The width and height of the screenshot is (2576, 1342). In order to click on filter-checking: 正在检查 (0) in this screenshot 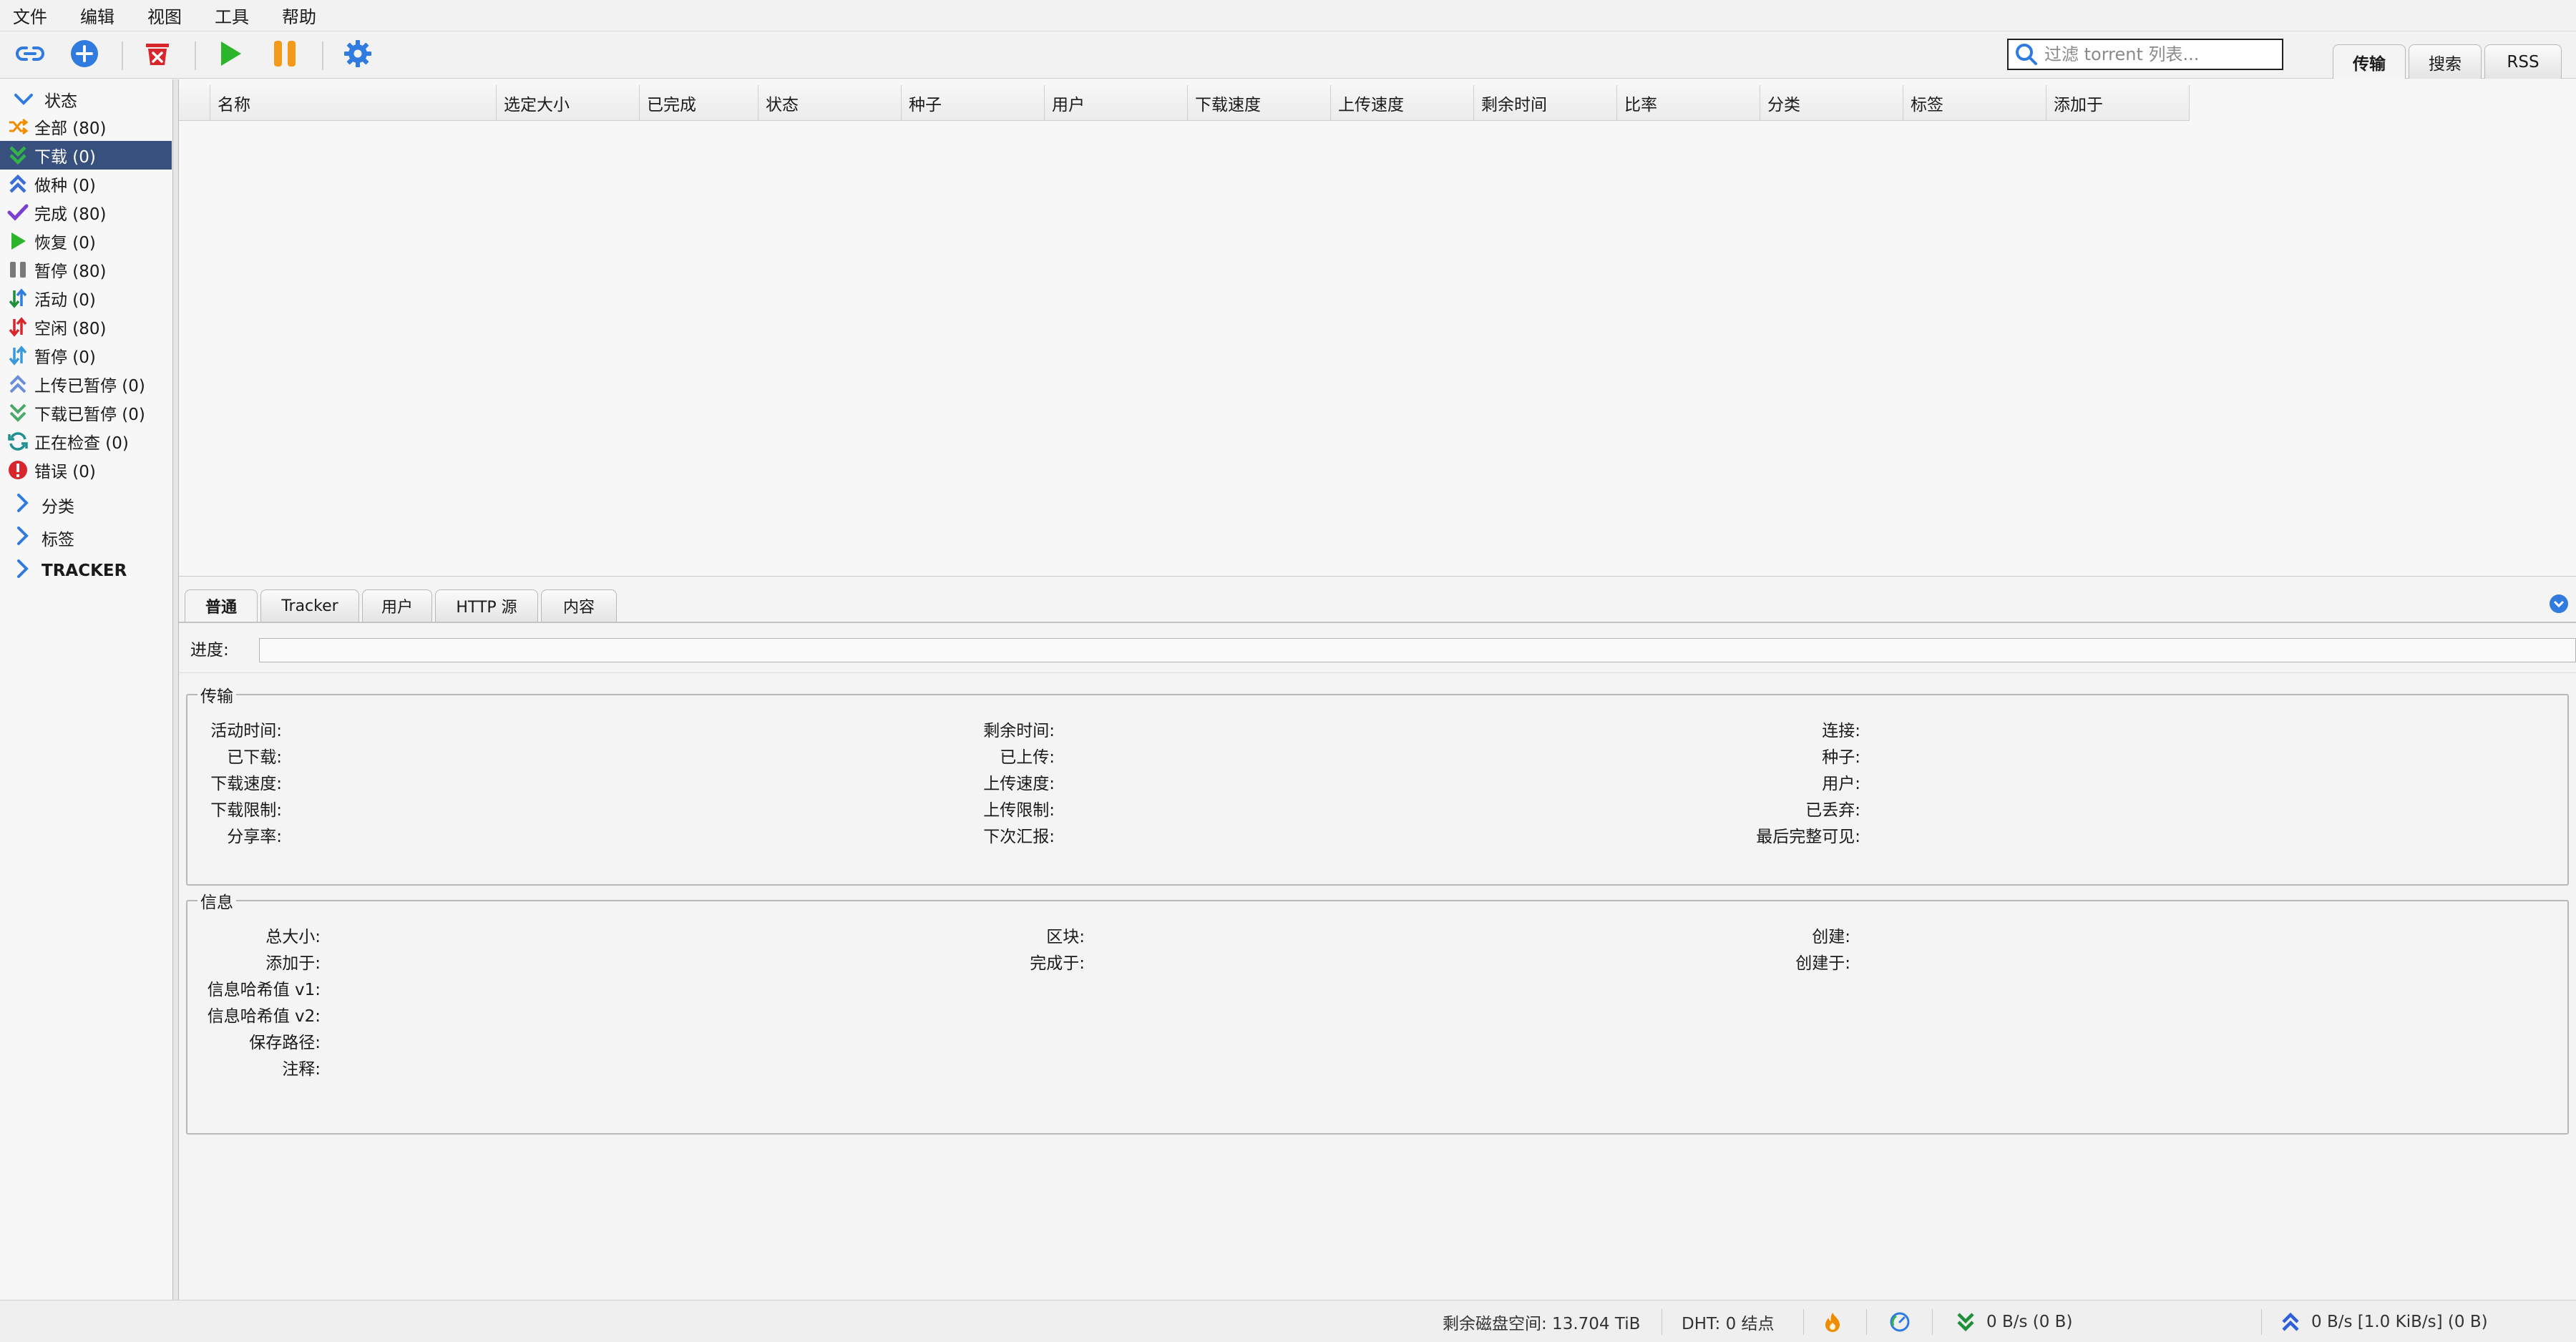, I will do `click(86, 441)`.